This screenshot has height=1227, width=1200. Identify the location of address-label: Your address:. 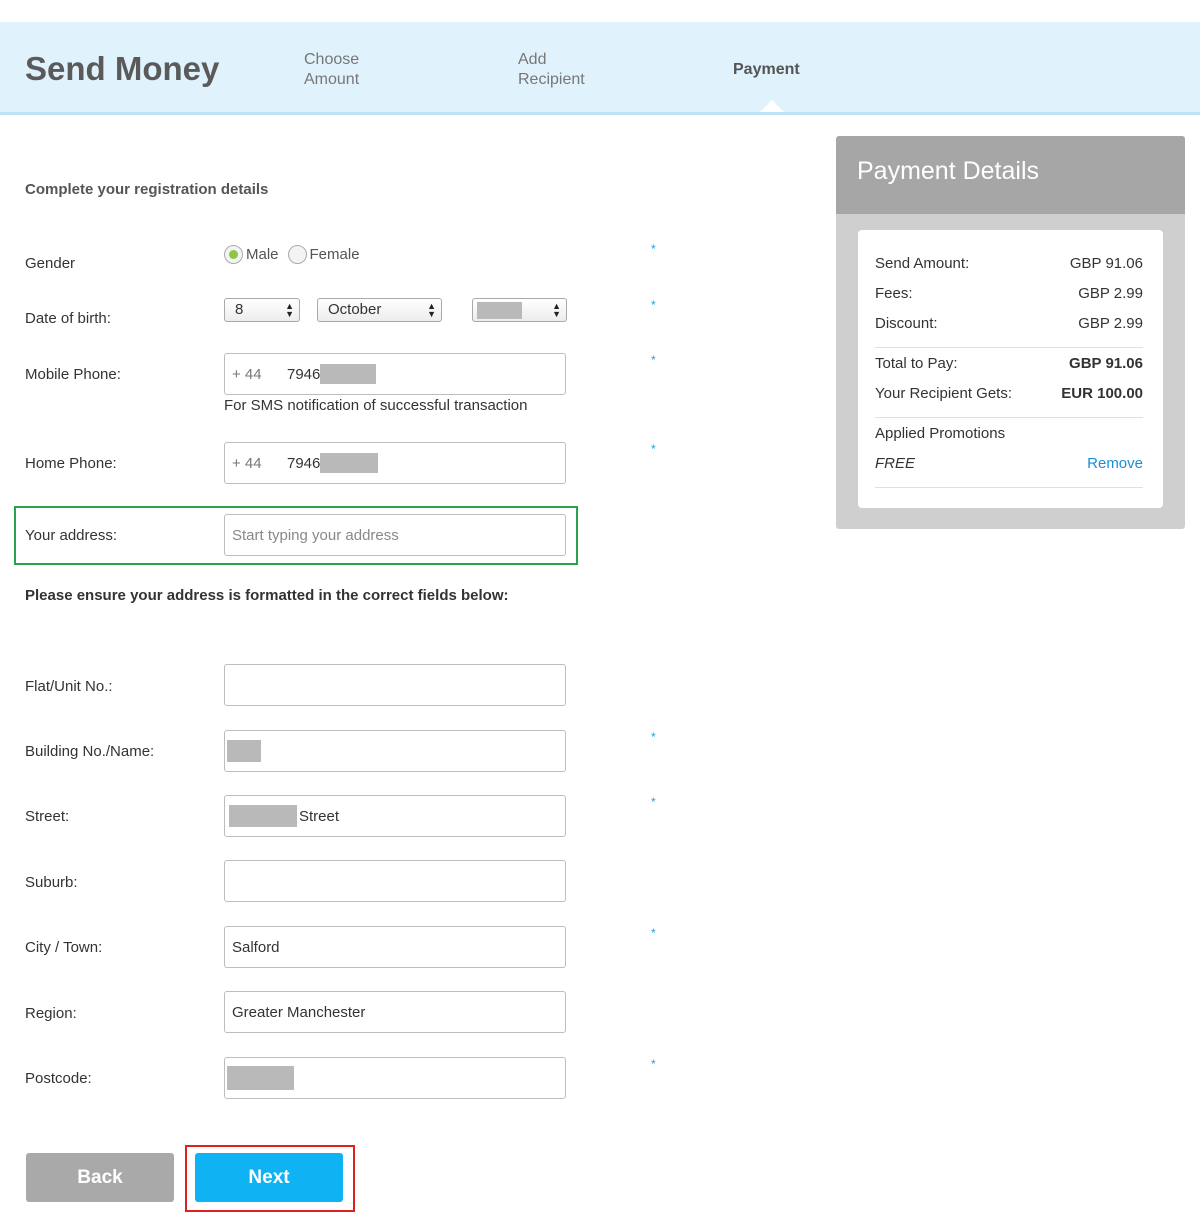
(71, 535).